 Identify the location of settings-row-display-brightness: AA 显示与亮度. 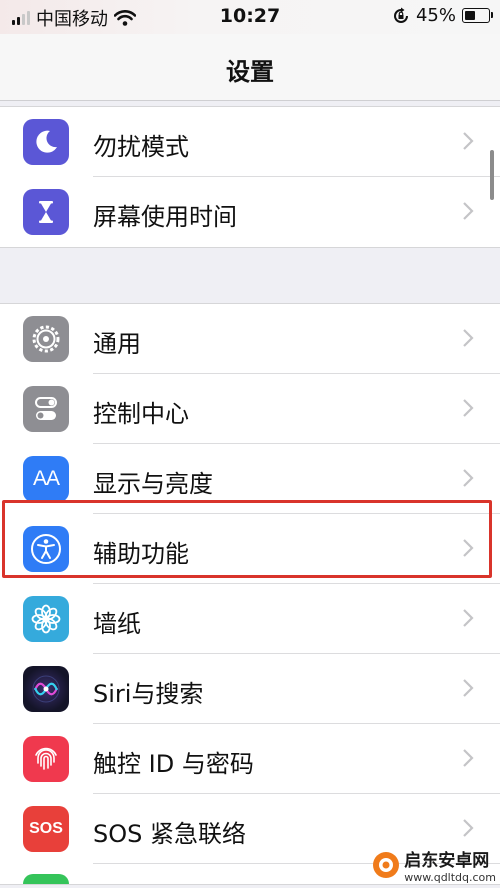
(250, 479).